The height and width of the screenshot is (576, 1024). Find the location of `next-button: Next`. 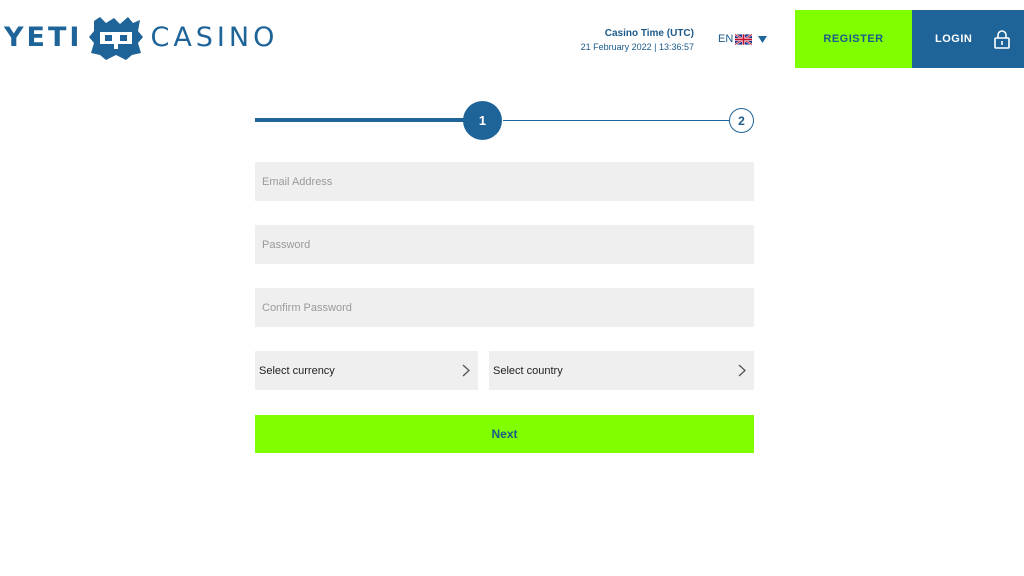

next-button: Next is located at coordinates (504, 434).